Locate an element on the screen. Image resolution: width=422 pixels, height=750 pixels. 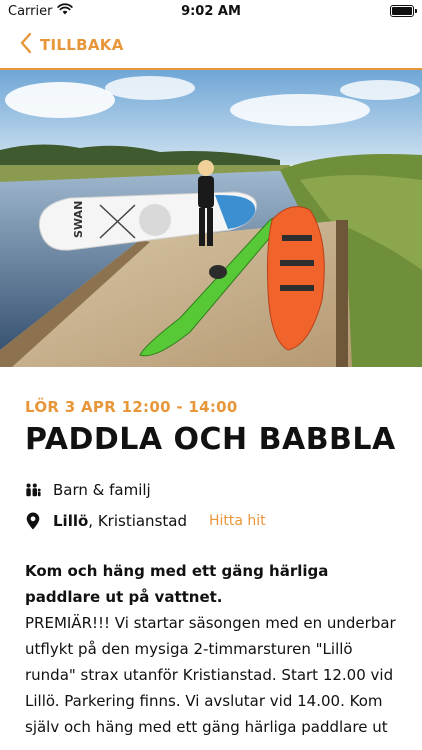
battery-level is located at coordinates (402, 11).